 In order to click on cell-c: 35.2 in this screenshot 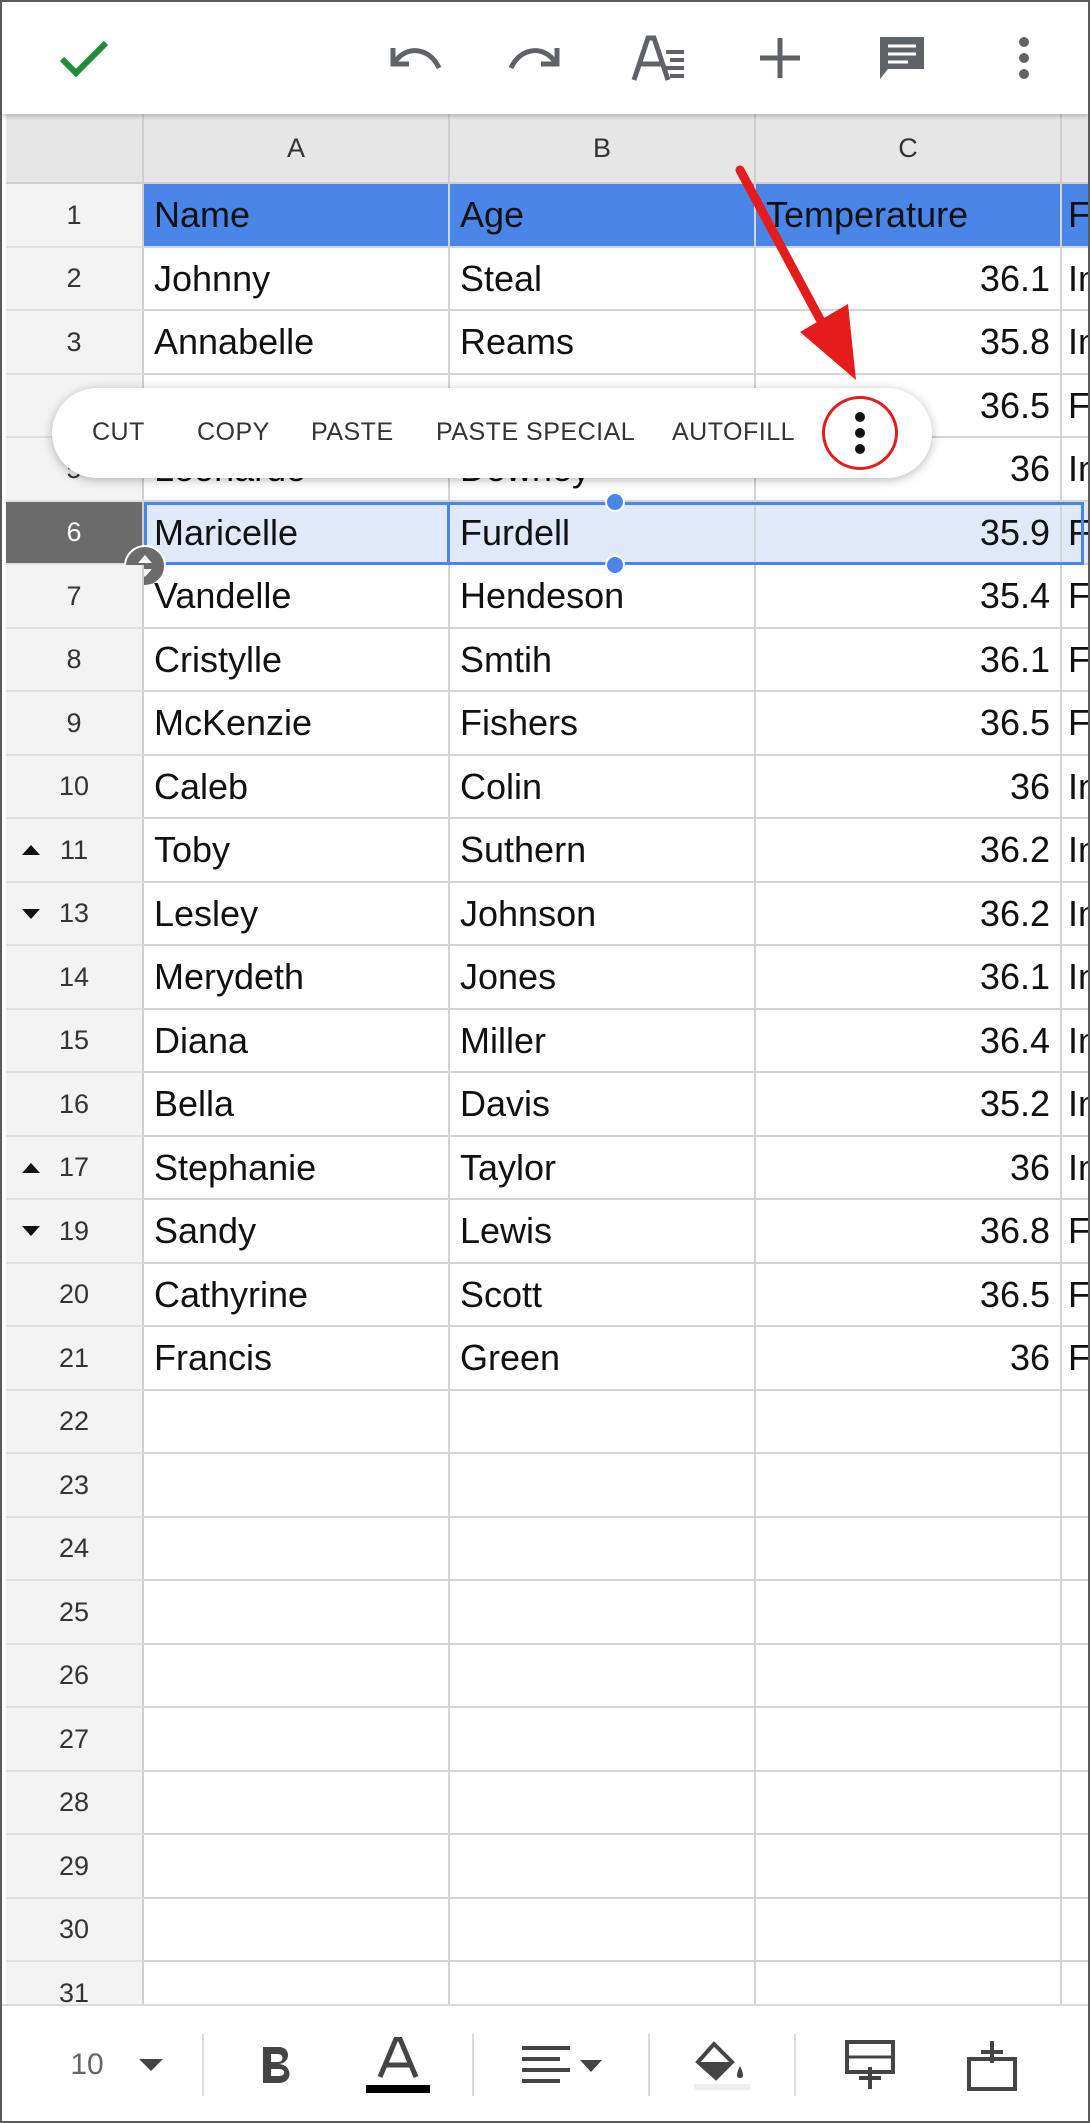, I will do `click(909, 1105)`.